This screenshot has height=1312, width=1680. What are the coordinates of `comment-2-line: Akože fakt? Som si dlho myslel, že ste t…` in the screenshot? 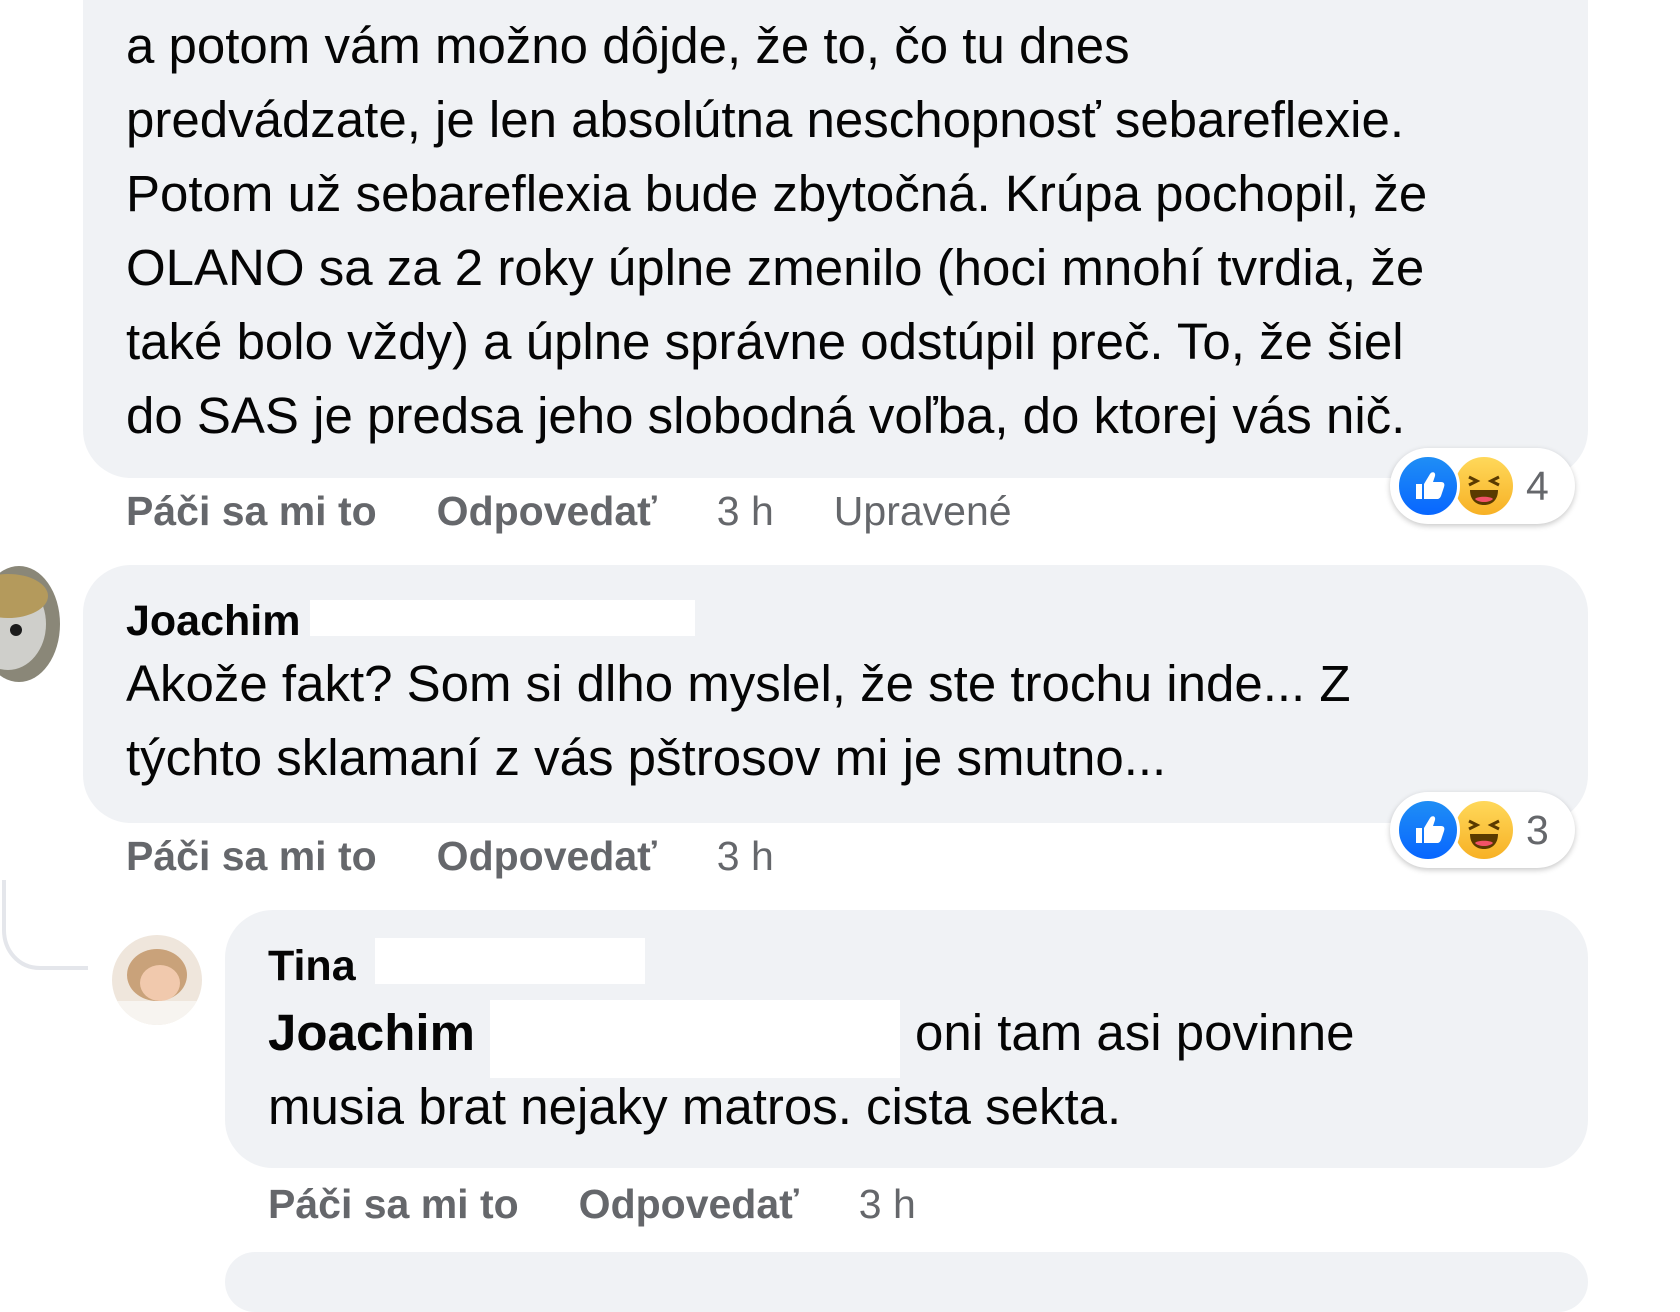 It's located at (738, 683).